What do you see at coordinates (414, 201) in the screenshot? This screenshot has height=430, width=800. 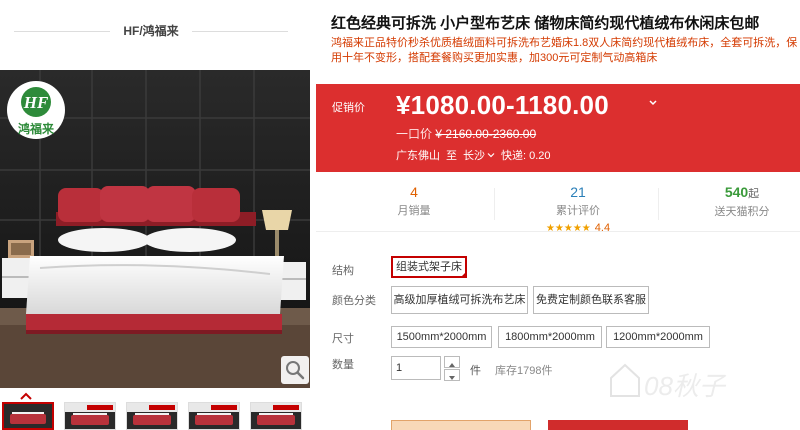 I see `stat-monthly-sales: 4 月销量` at bounding box center [414, 201].